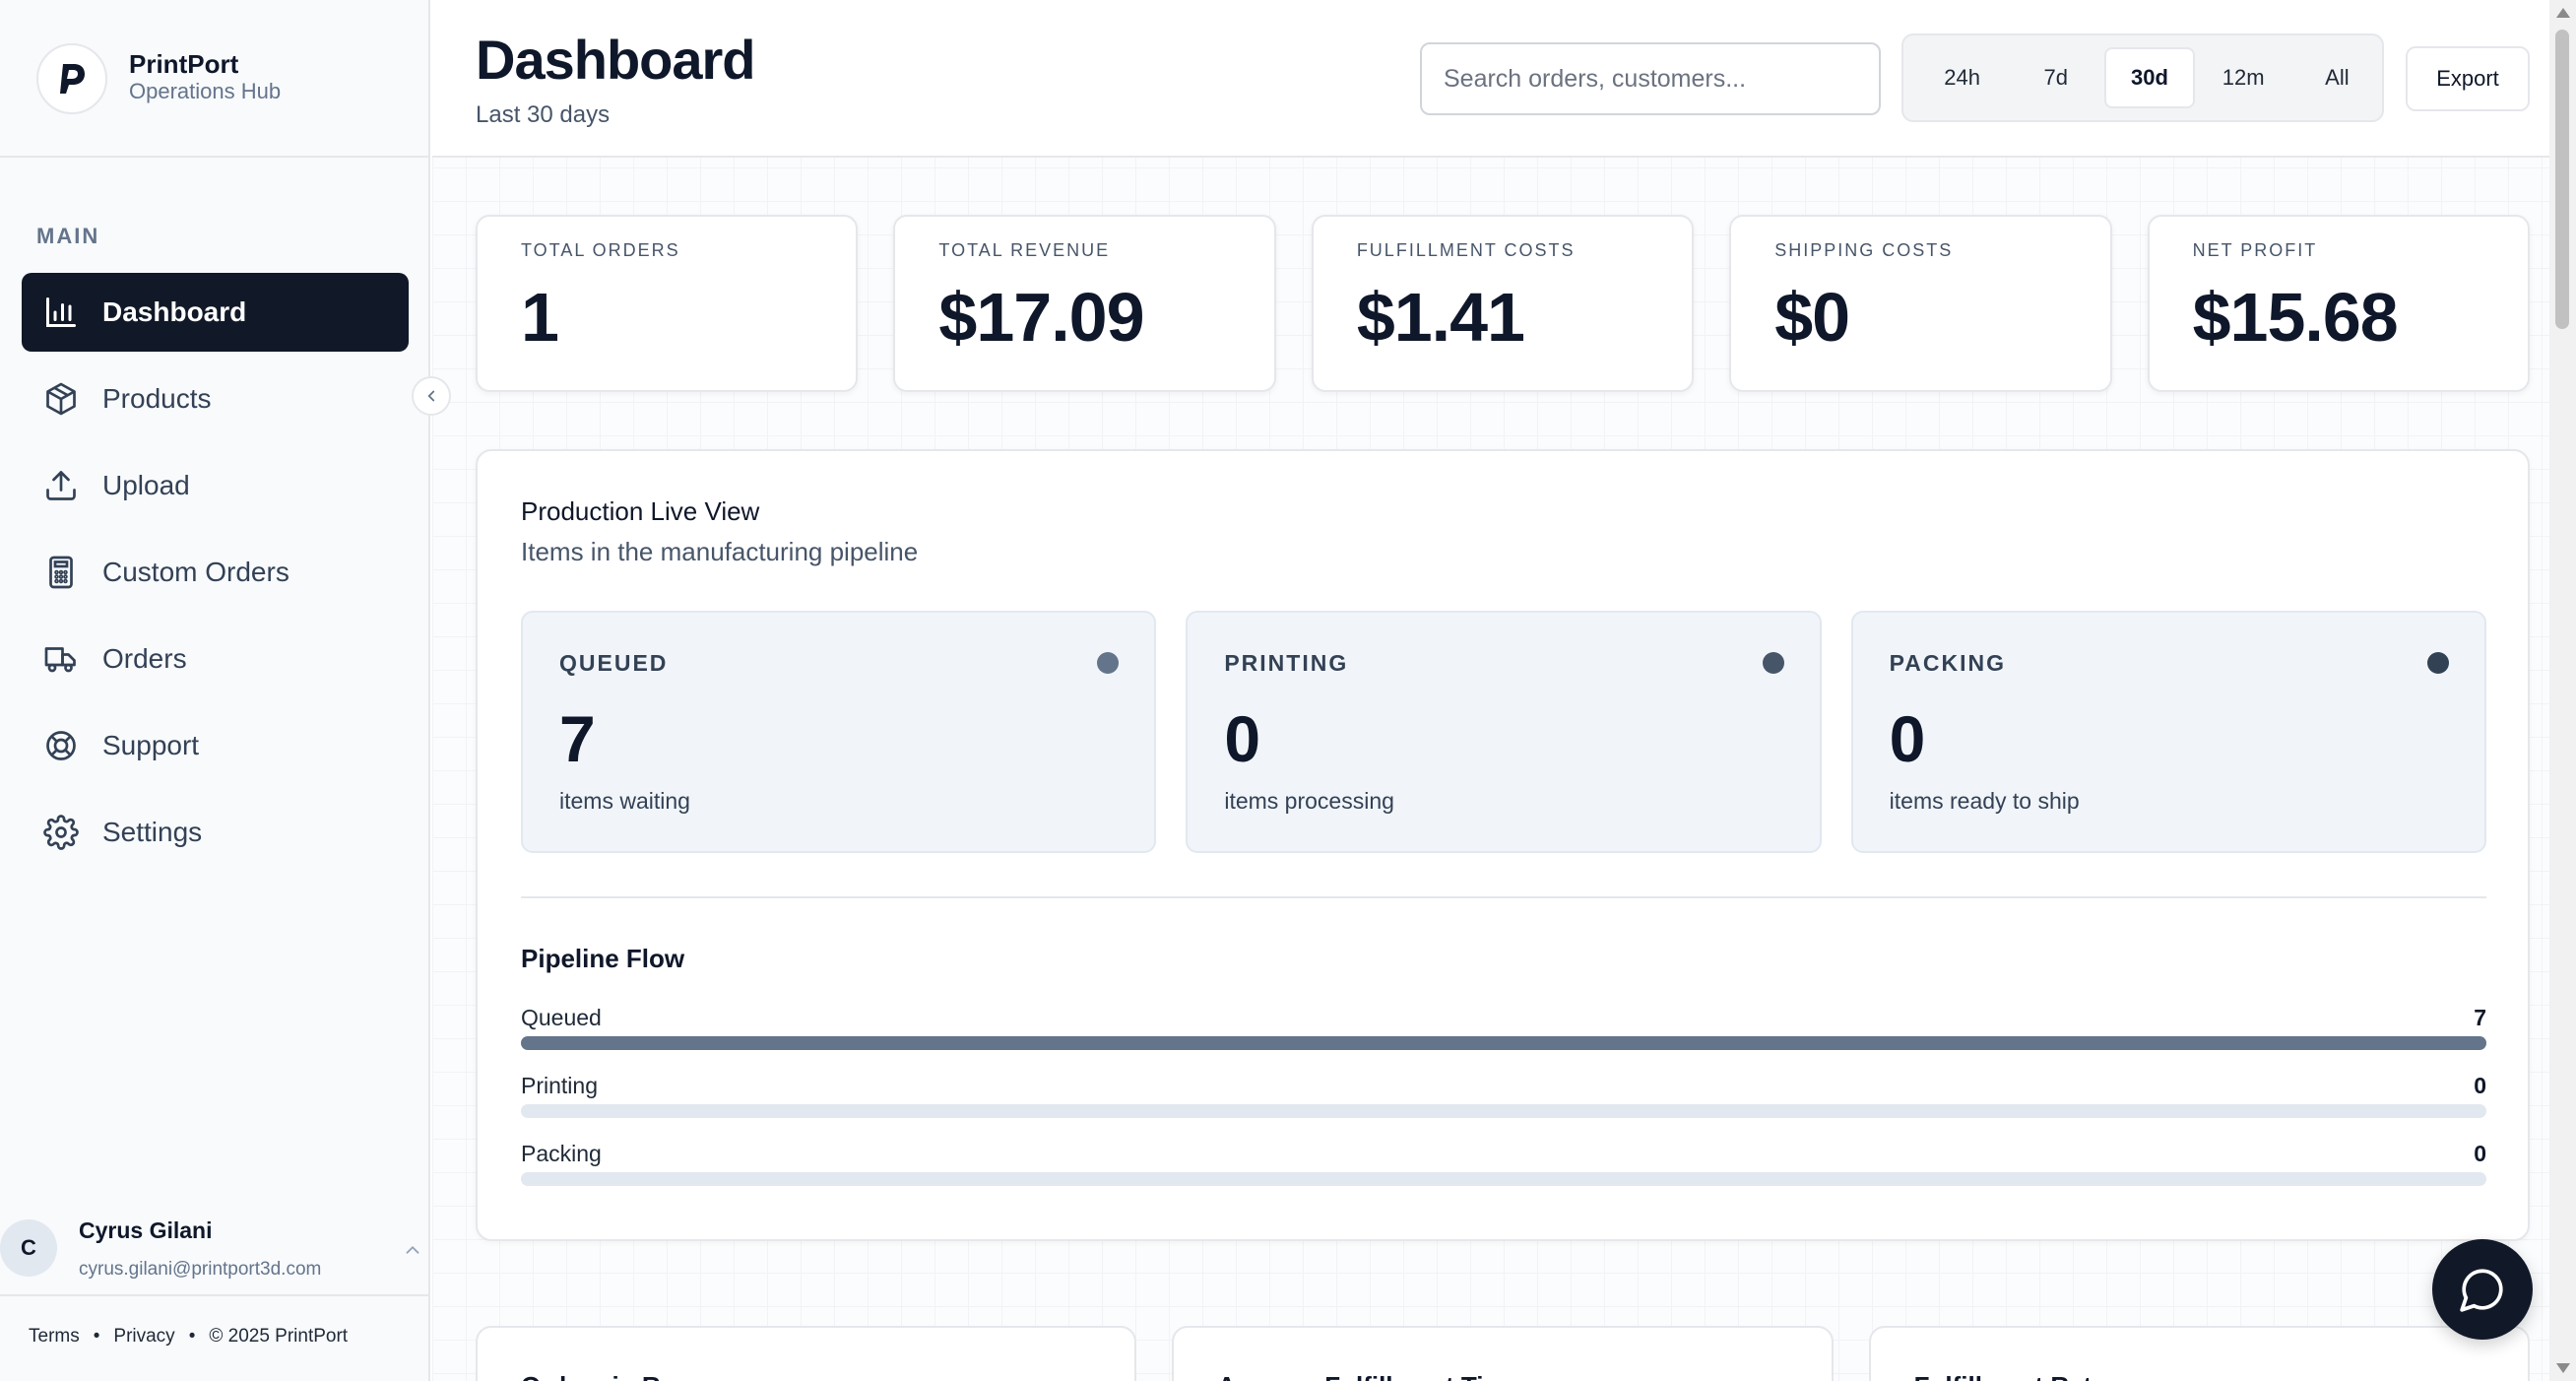  I want to click on lifebuoy-icon, so click(61, 745).